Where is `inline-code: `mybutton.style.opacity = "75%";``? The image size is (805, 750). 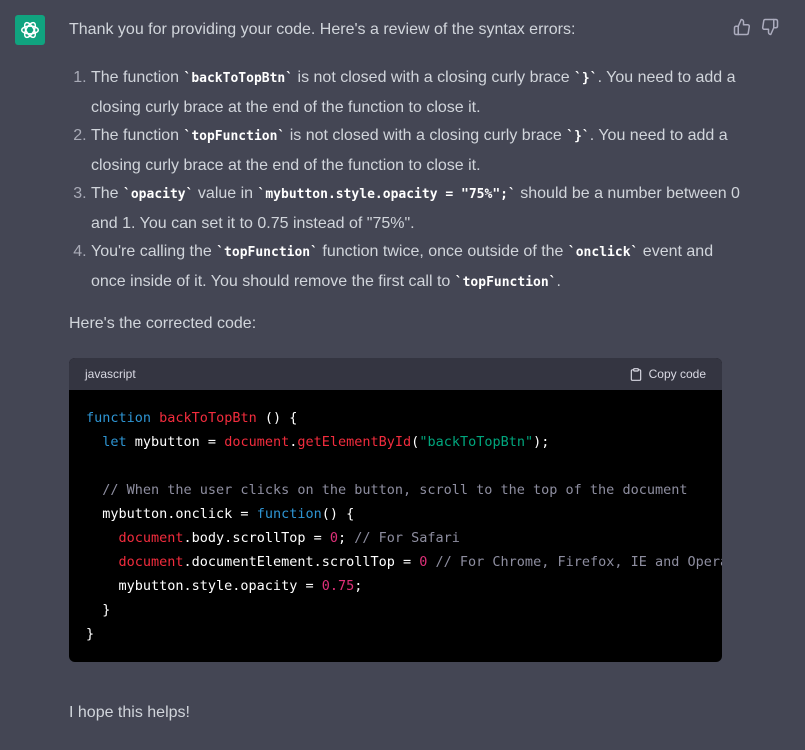
inline-code: `mybutton.style.opacity = "75%";` is located at coordinates (386, 194).